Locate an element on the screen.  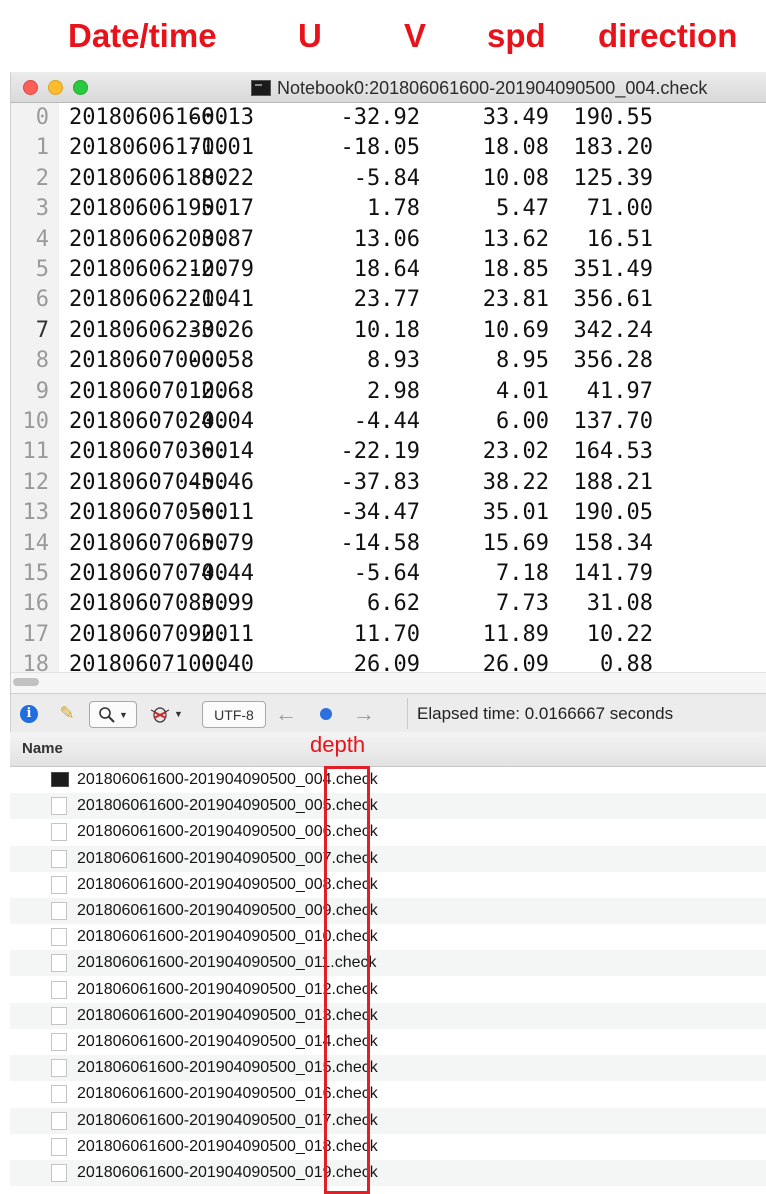
data-row: 1 201806061700 -1.01 -18.05 18.08 183.20 is located at coordinates (388, 148).